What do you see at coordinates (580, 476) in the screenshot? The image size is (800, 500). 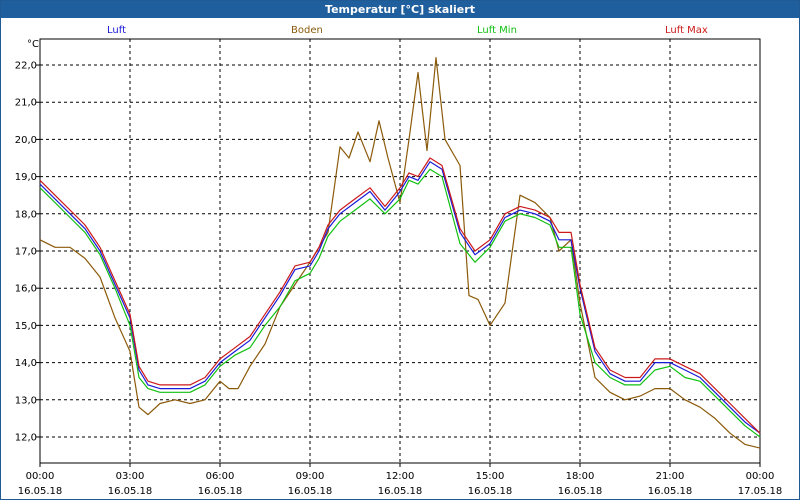 I see `x-tick-label-time: 18:00` at bounding box center [580, 476].